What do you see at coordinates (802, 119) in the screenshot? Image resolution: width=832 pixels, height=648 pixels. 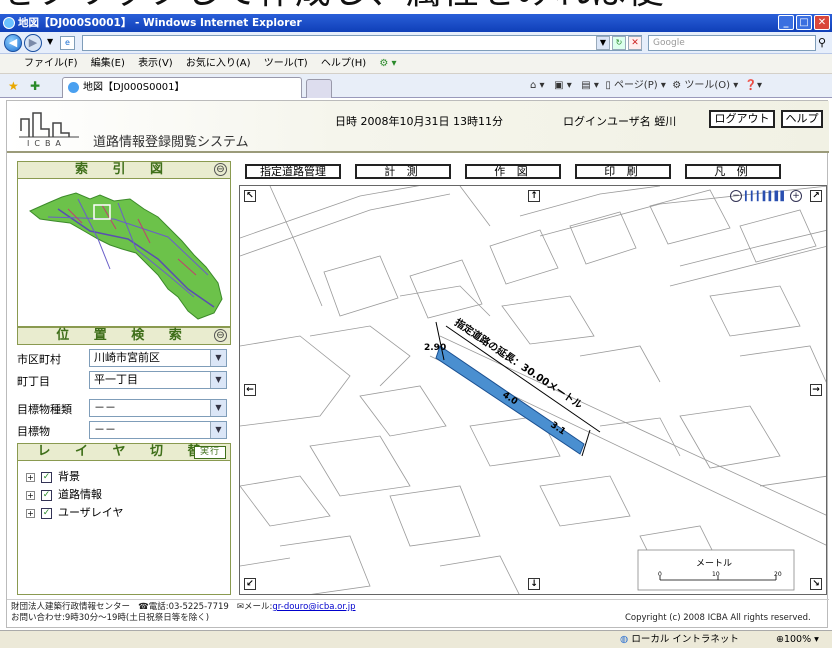 I see `help-button: ヘルプ` at bounding box center [802, 119].